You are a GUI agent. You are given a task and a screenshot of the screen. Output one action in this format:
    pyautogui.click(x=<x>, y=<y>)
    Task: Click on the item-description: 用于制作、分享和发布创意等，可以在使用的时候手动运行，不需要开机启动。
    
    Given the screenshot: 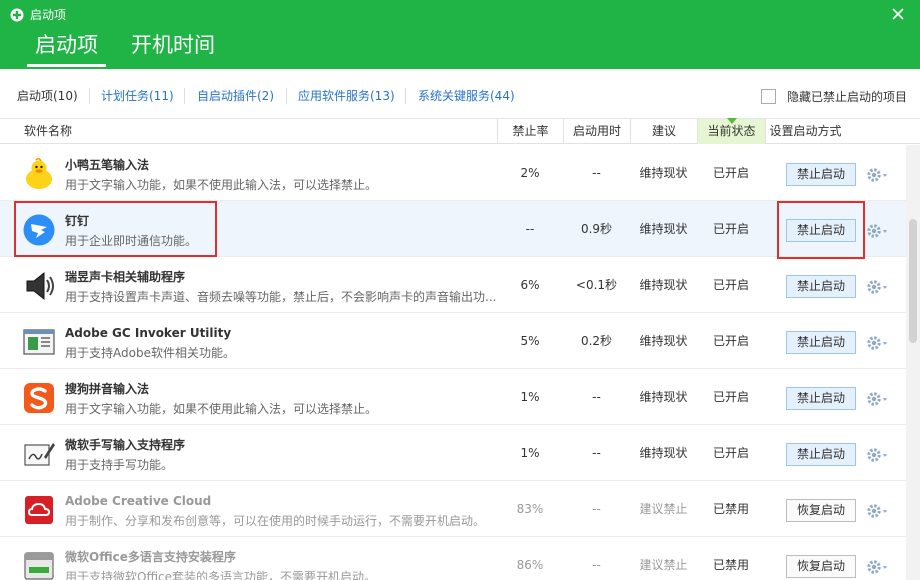 What is the action you would take?
    pyautogui.click(x=275, y=521)
    